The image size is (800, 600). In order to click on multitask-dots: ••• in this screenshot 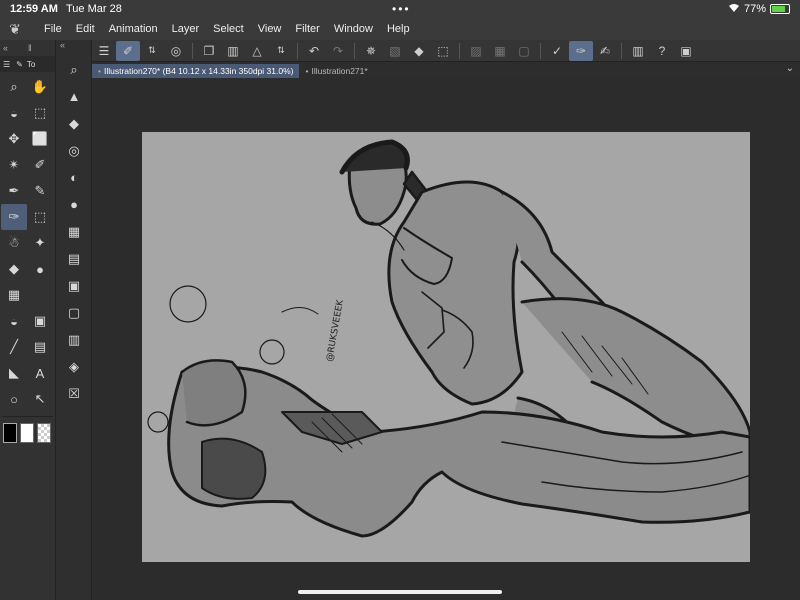, I will do `click(401, 9)`.